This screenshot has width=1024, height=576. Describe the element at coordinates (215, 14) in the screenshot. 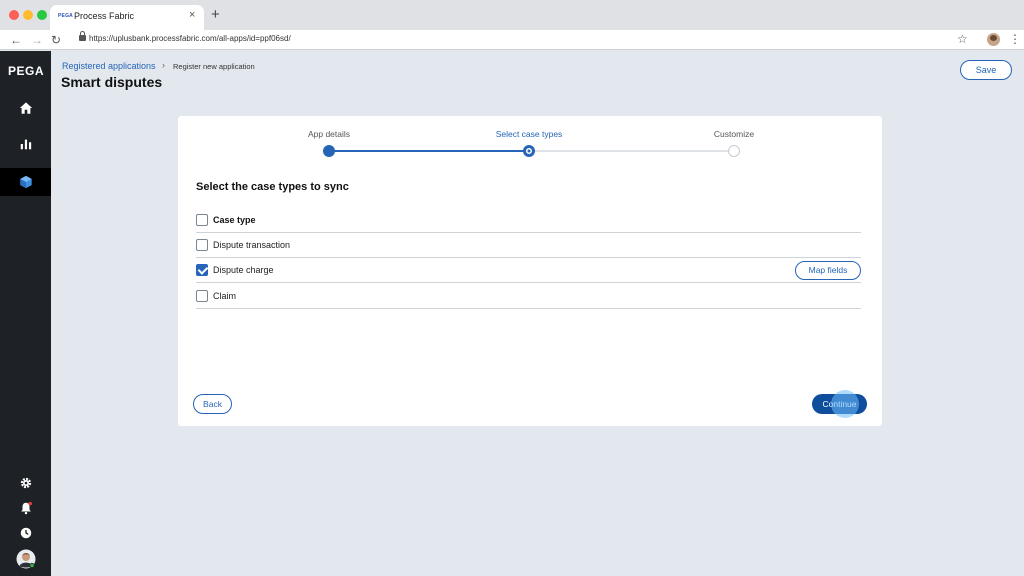

I see `new-tab-button: +` at that location.